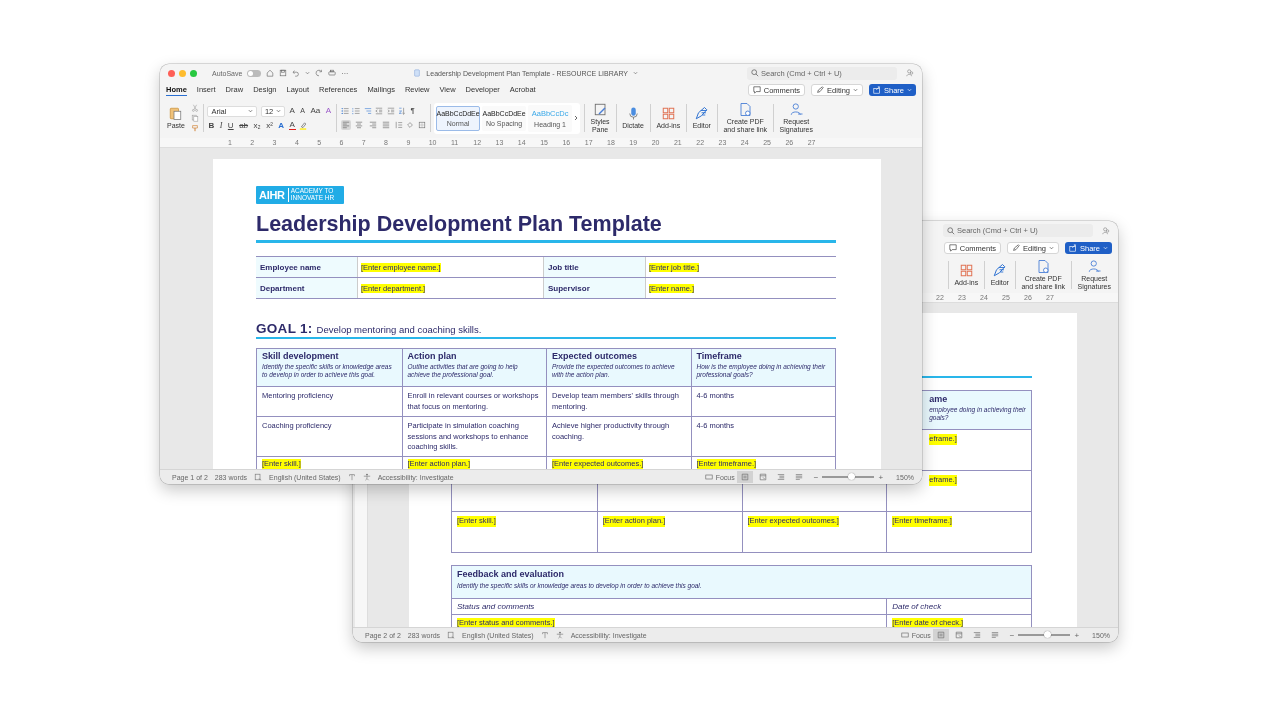 Image resolution: width=1280 pixels, height=720 pixels. I want to click on numbering-icon, so click(356, 111).